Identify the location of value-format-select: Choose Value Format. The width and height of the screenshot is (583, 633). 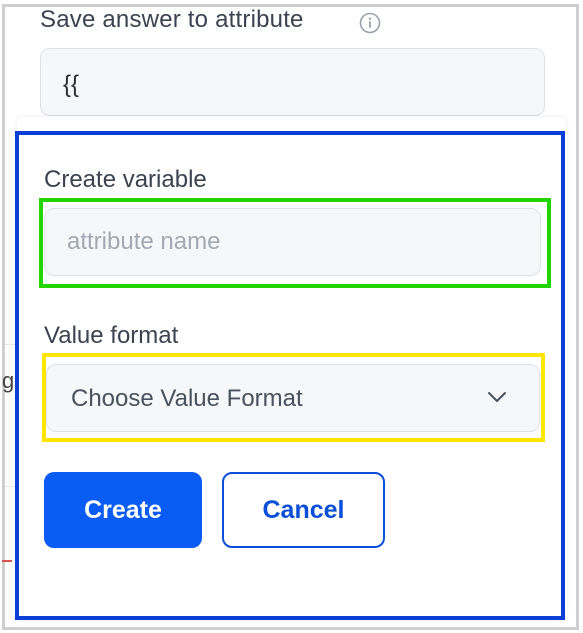
(293, 398).